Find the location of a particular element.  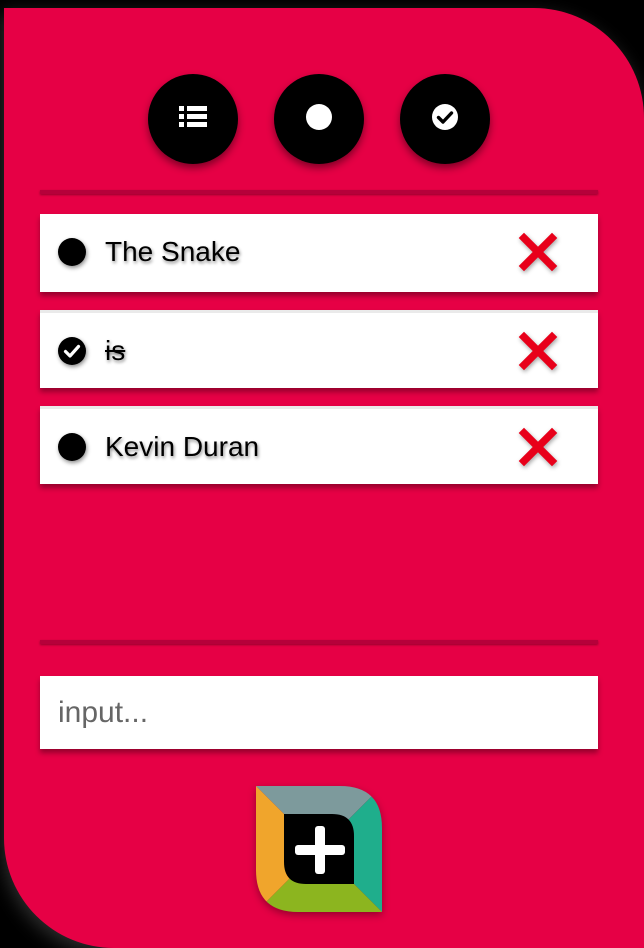

new-todo-field is located at coordinates (319, 712).